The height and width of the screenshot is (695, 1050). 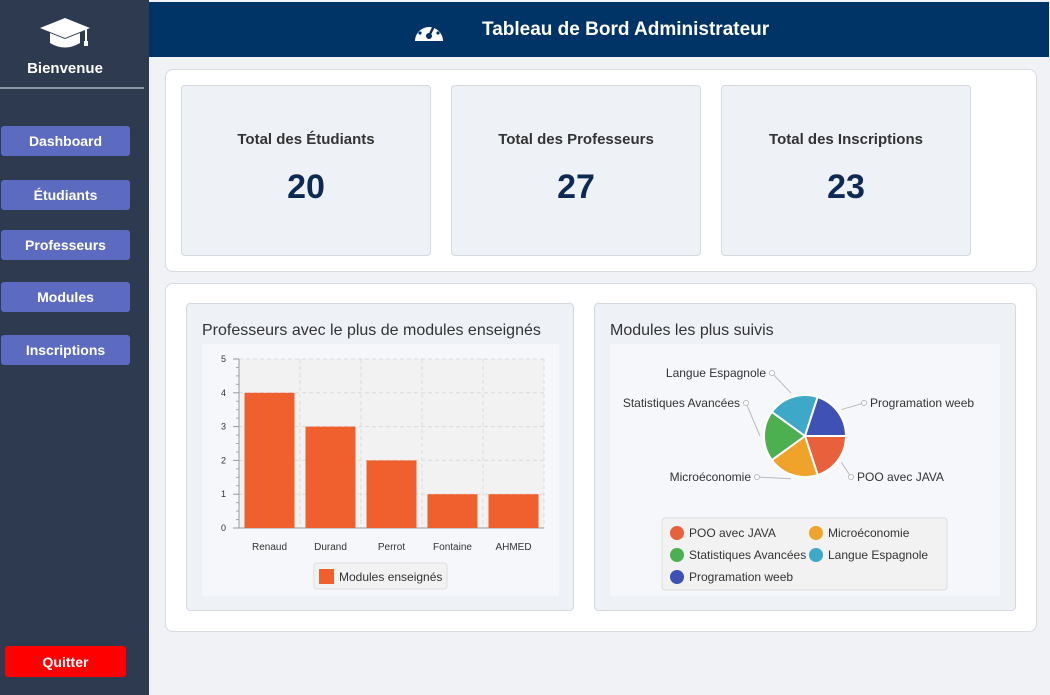 What do you see at coordinates (65, 141) in the screenshot?
I see `sidebar-item-dashboard: Dashboard` at bounding box center [65, 141].